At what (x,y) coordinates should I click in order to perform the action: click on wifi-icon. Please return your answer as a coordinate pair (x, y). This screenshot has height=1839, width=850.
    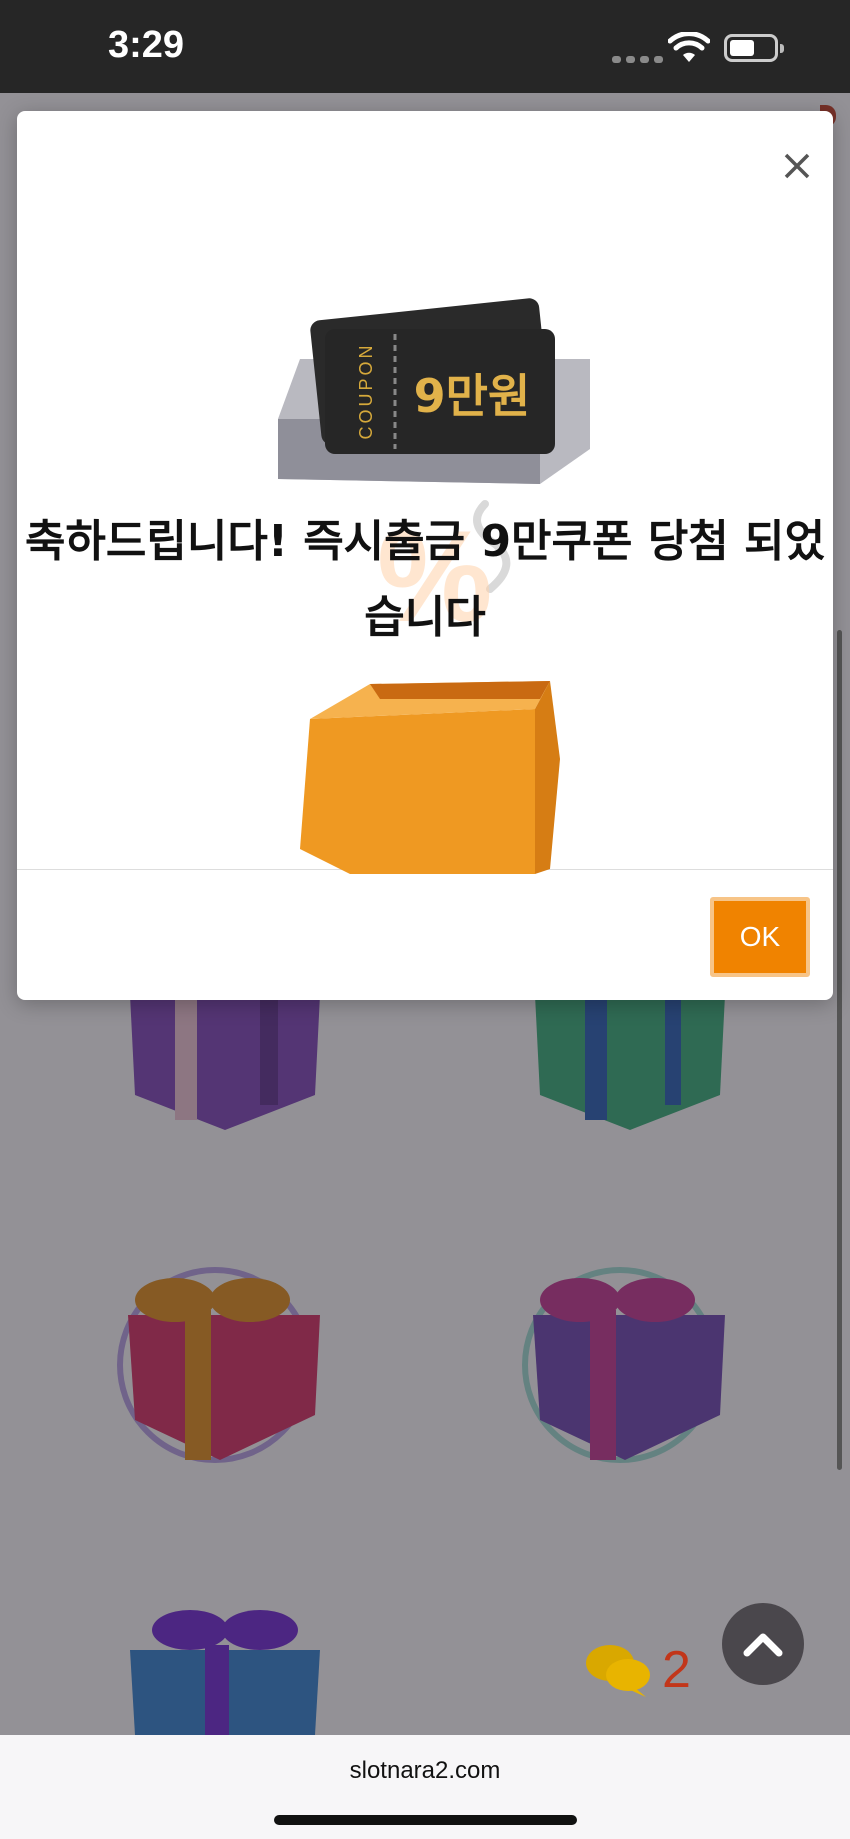
    Looking at the image, I should click on (689, 47).